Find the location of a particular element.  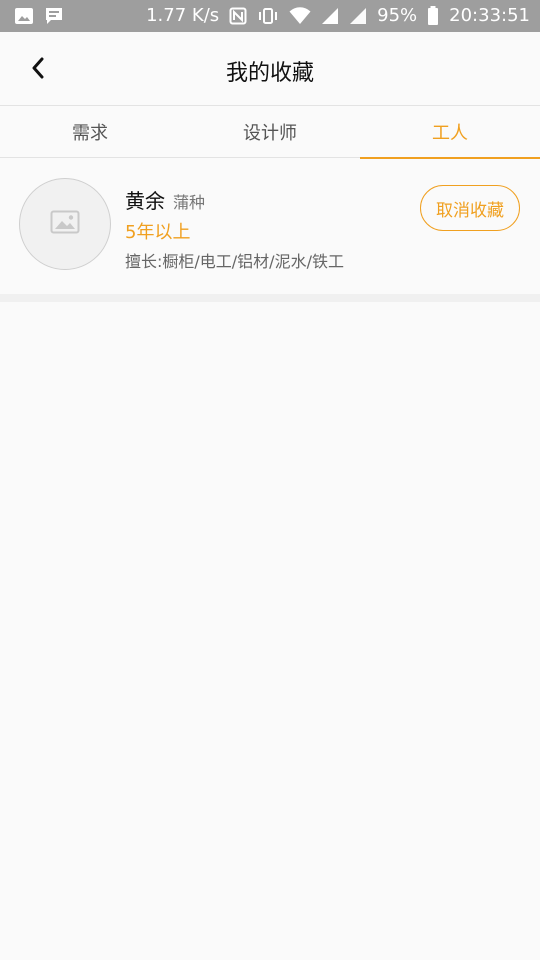

tab-designer: 设计师 is located at coordinates (270, 132).